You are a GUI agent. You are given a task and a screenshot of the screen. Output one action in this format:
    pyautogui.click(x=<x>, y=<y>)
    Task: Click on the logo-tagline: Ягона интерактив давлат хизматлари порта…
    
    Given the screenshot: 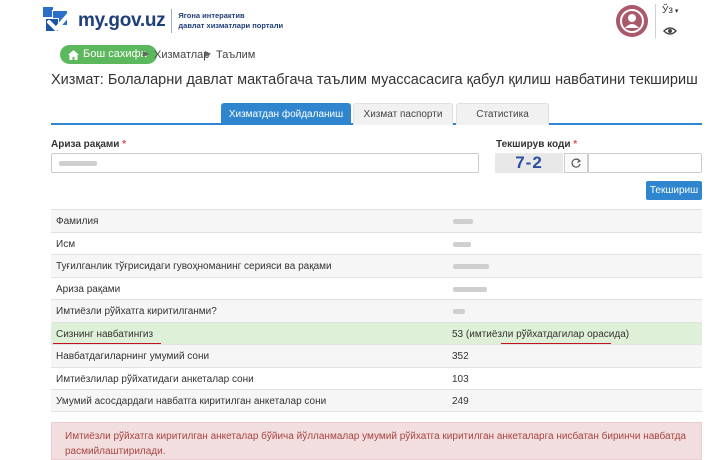 What is the action you would take?
    pyautogui.click(x=231, y=20)
    